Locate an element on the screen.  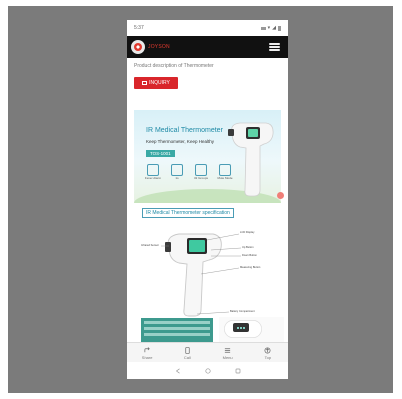
product-description-heading: Product description of Thermometer is located at coordinates (174, 66).